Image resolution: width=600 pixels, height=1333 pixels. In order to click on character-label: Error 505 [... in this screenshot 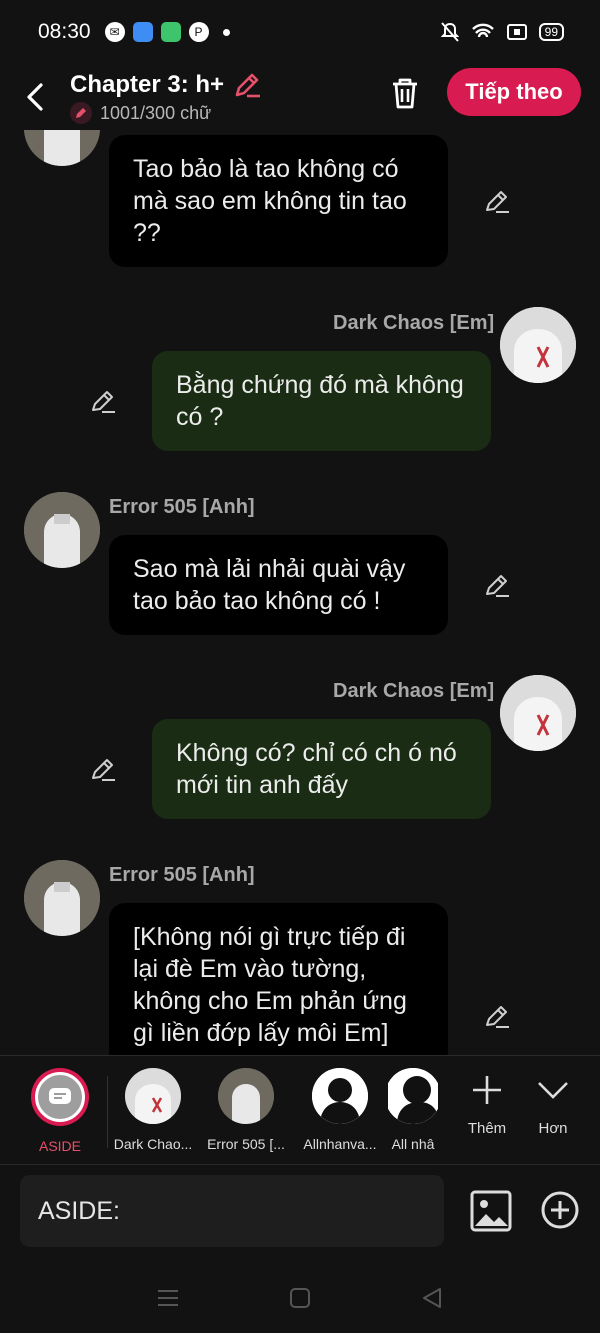, I will do `click(246, 1144)`.